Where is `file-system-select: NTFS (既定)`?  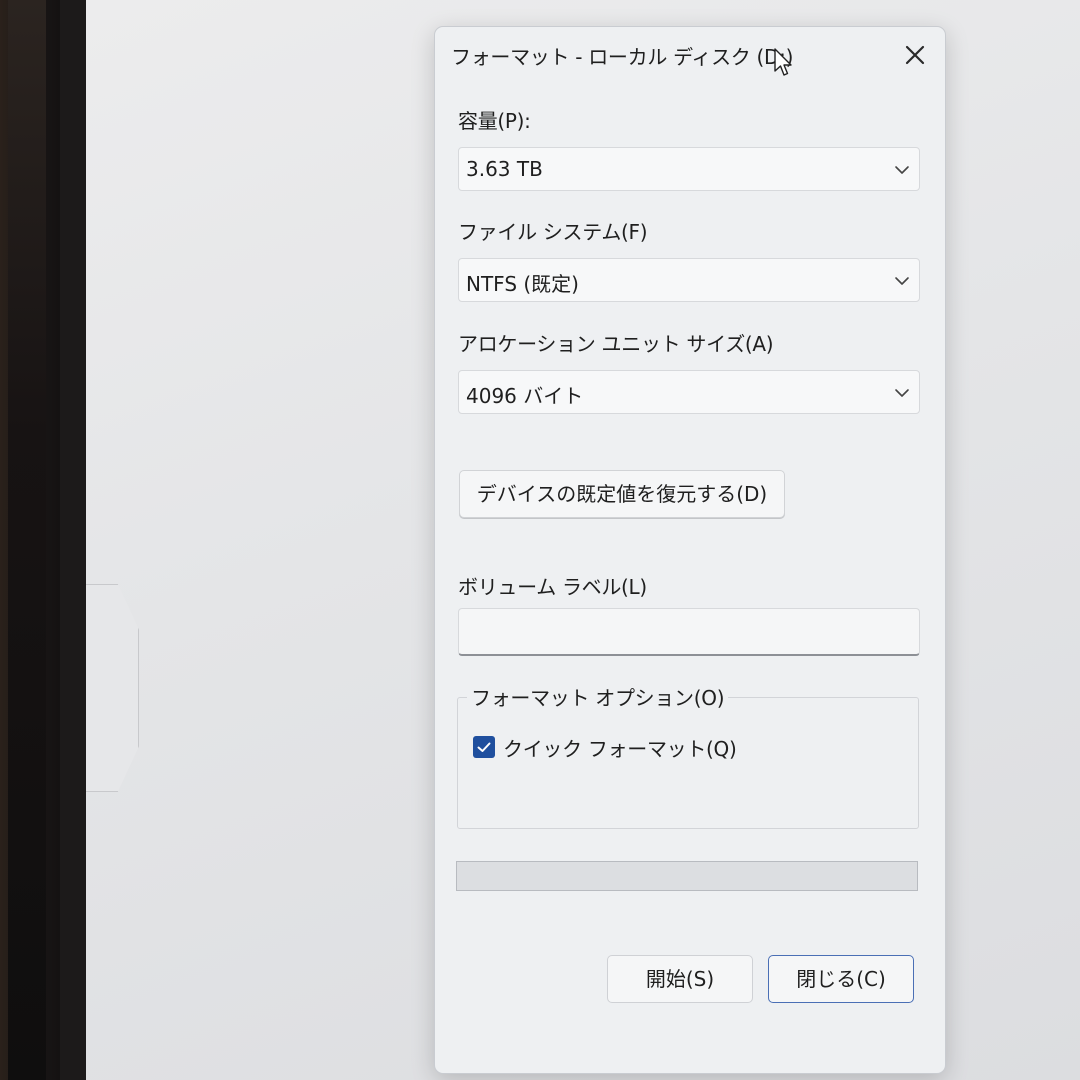 file-system-select: NTFS (既定) is located at coordinates (689, 280).